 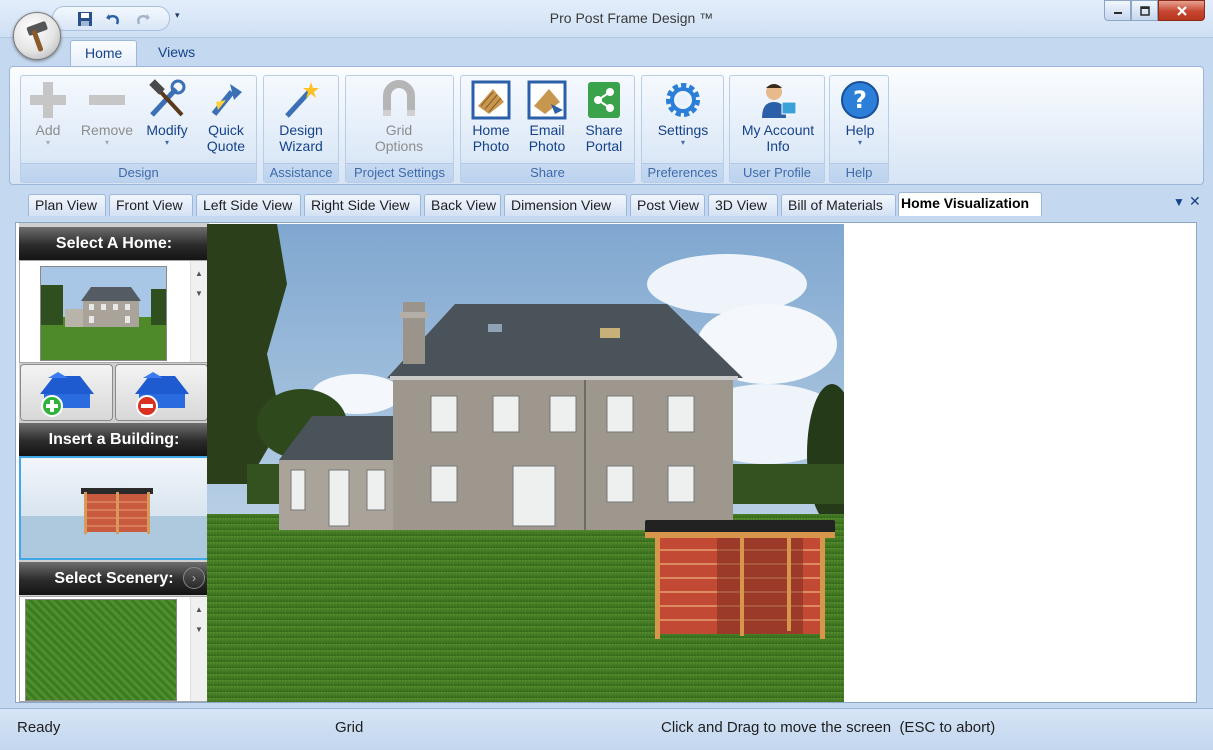 What do you see at coordinates (104, 53) in the screenshot?
I see `tab-home: Home` at bounding box center [104, 53].